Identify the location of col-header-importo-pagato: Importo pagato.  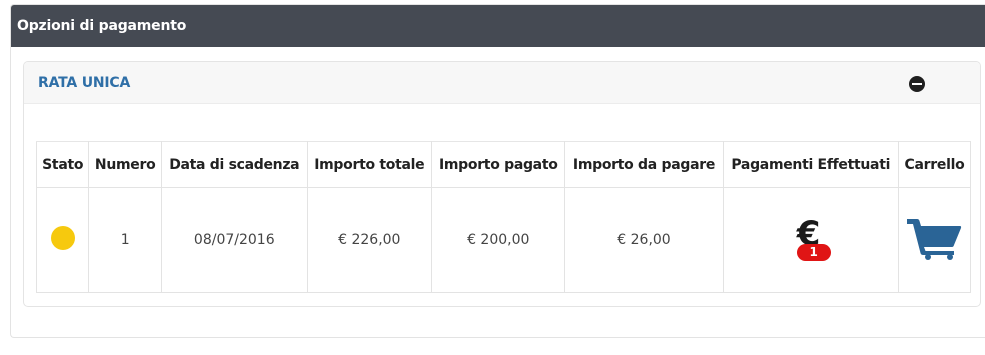
(498, 164).